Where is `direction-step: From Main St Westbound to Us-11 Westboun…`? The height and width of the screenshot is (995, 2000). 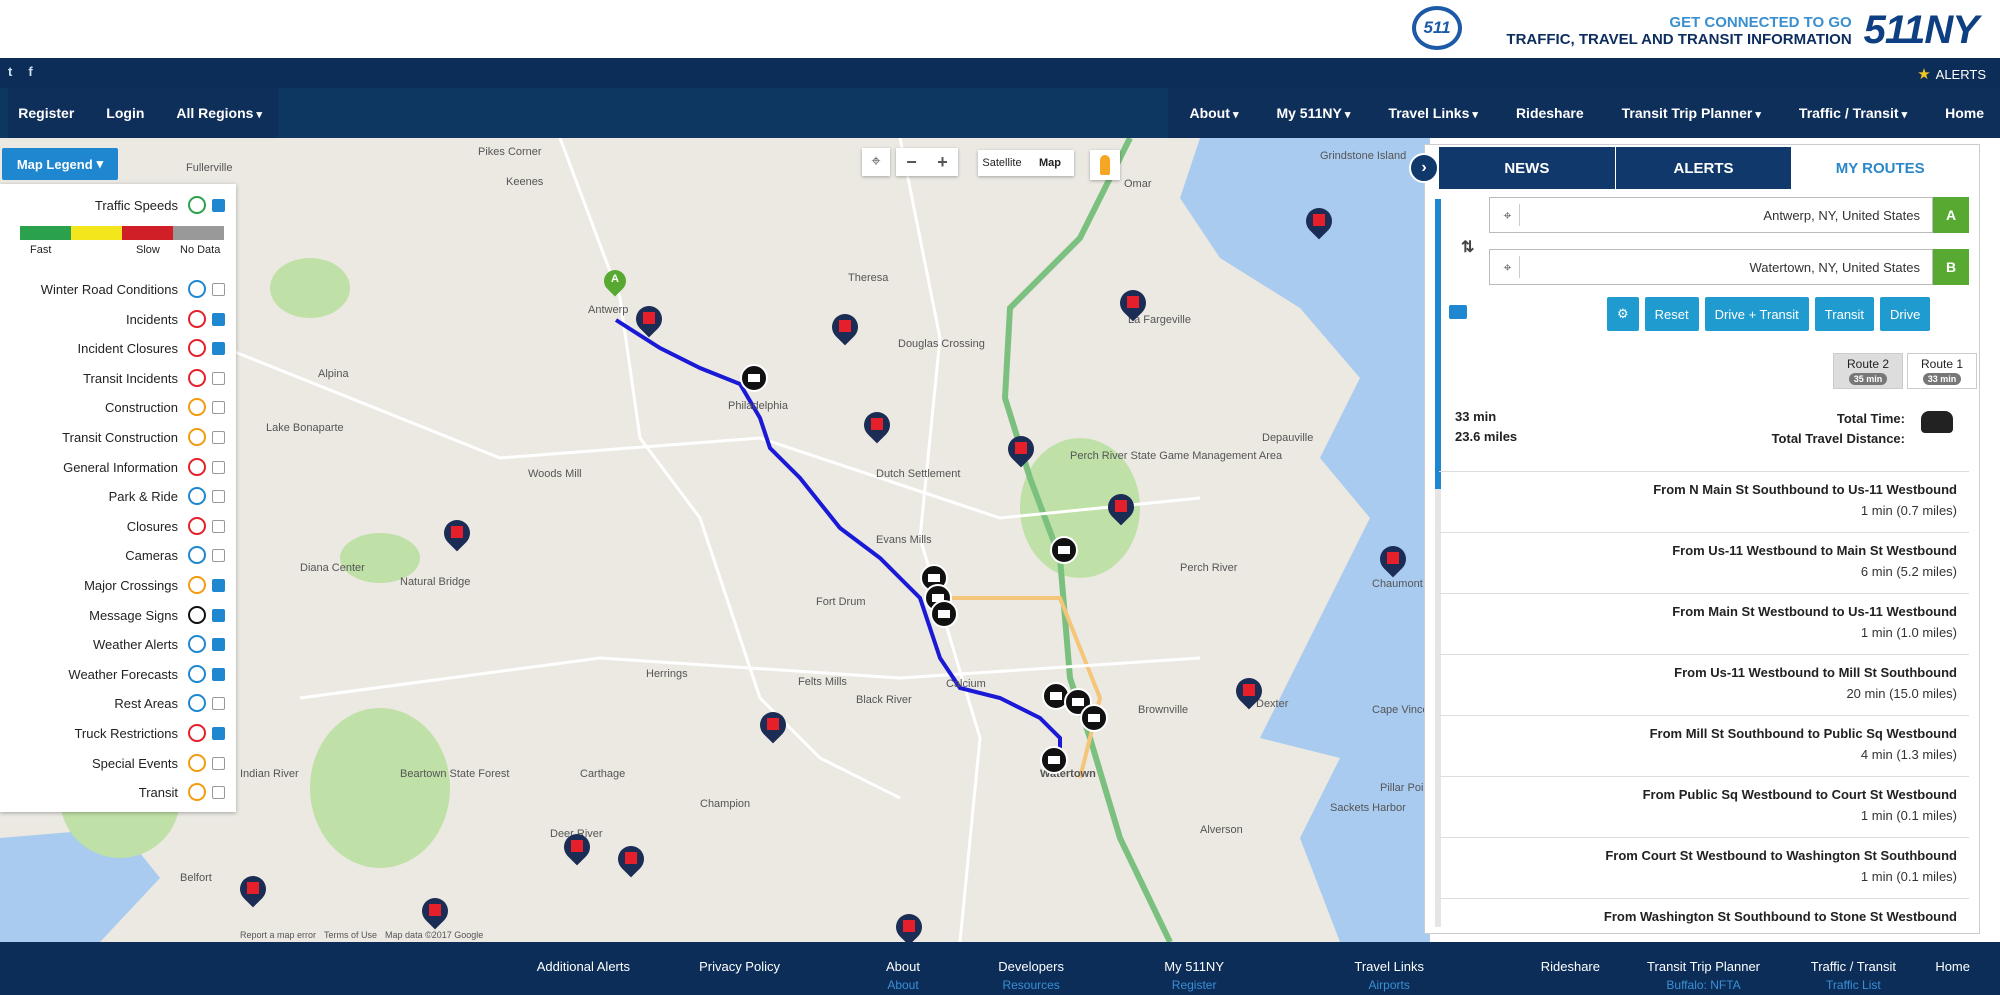 direction-step: From Main St Westbound to Us-11 Westboun… is located at coordinates (1704, 623).